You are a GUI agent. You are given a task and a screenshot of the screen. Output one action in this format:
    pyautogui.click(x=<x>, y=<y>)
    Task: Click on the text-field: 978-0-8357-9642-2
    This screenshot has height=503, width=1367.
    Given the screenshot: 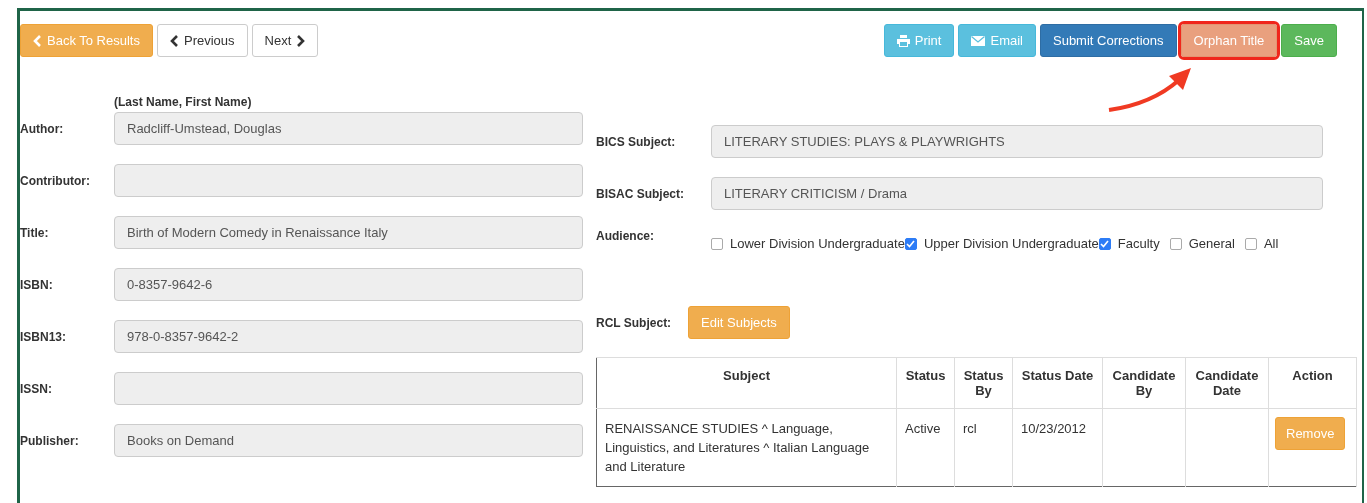 What is the action you would take?
    pyautogui.click(x=348, y=336)
    